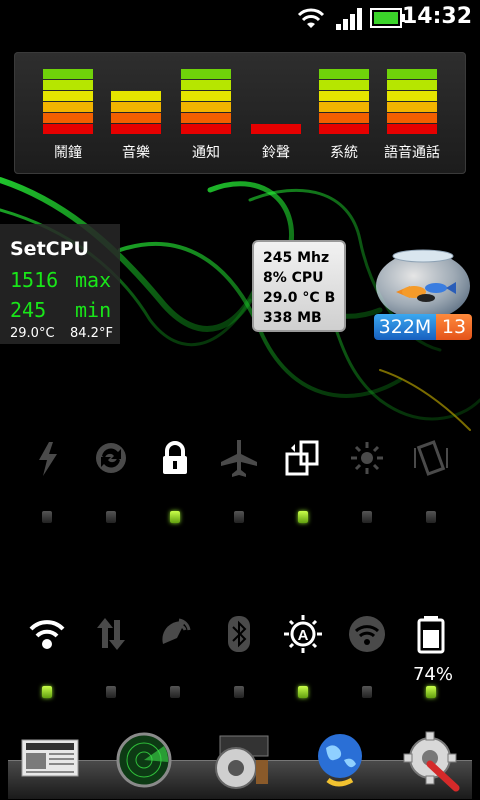 The width and height of the screenshot is (480, 800). What do you see at coordinates (28, 310) in the screenshot?
I see `setcpu-min-value: 245` at bounding box center [28, 310].